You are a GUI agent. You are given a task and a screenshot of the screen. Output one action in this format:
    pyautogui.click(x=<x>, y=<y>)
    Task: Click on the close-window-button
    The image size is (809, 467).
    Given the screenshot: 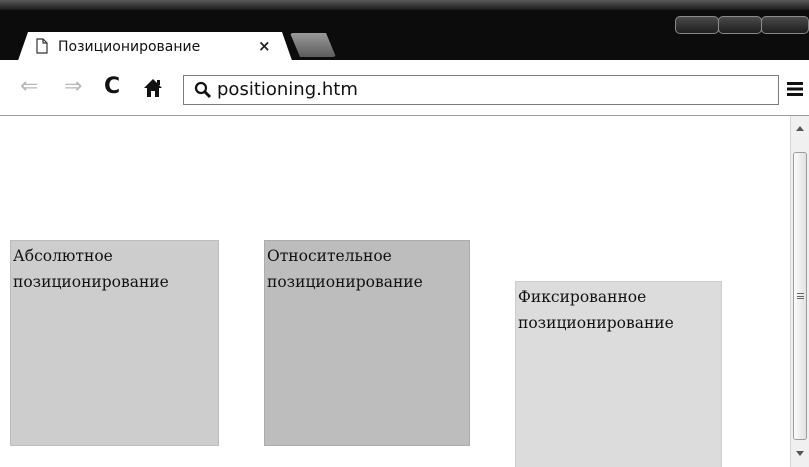 What is the action you would take?
    pyautogui.click(x=785, y=25)
    